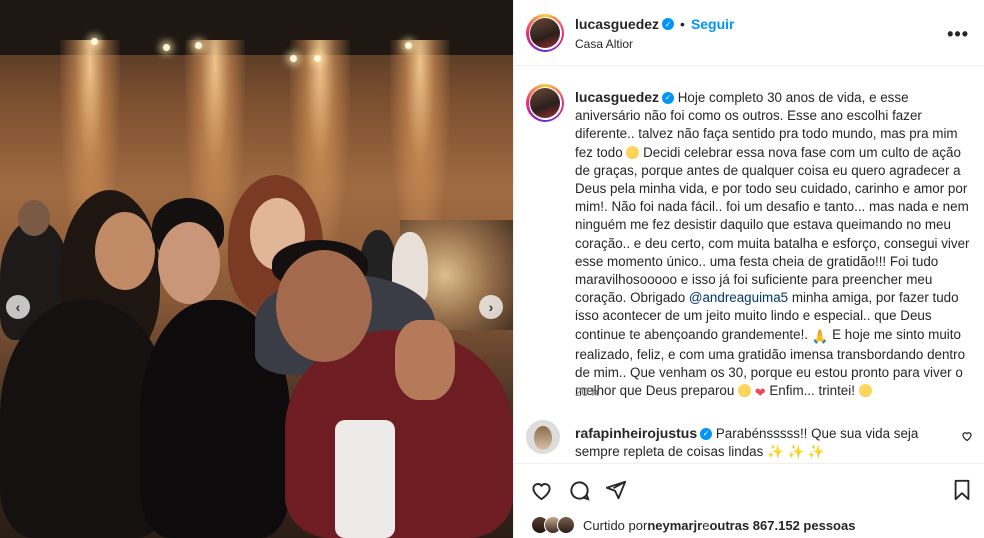 This screenshot has height=538, width=984. What do you see at coordinates (554, 525) in the screenshot?
I see `liker-avatars` at bounding box center [554, 525].